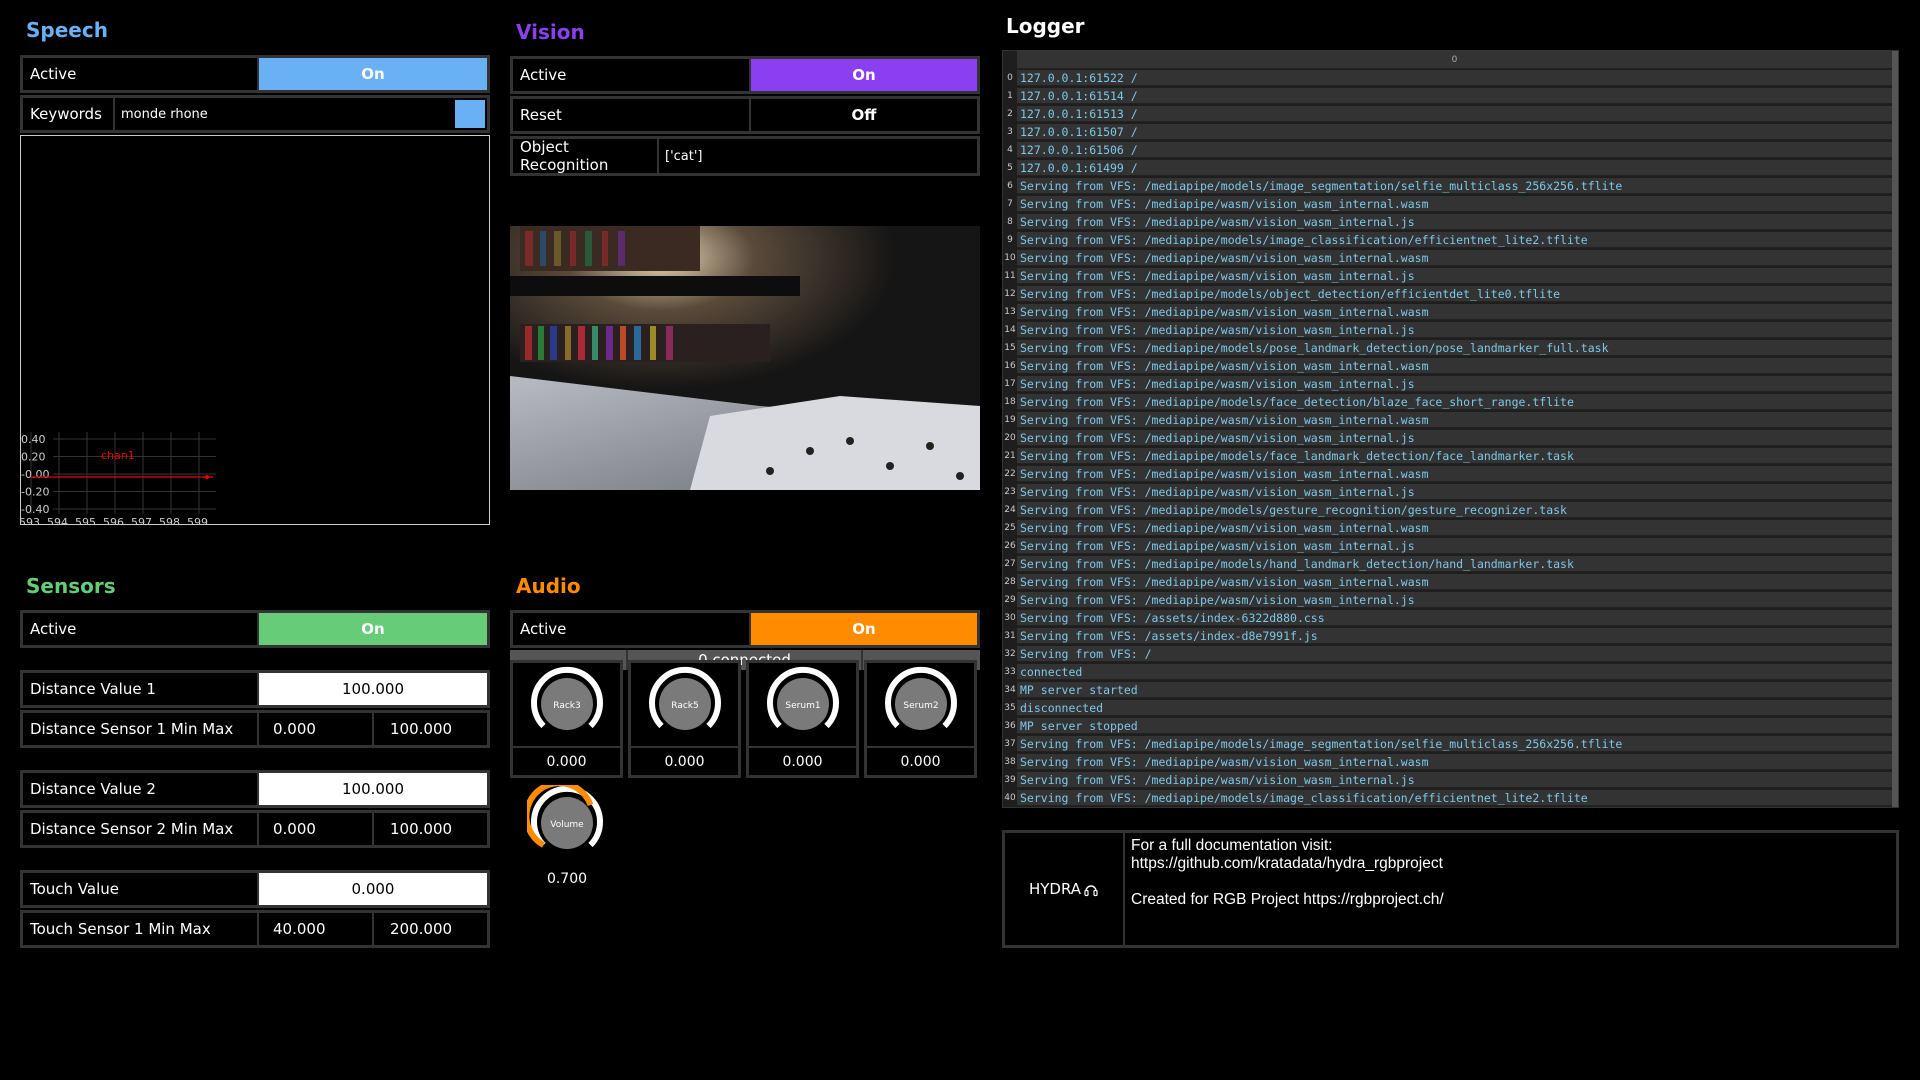  I want to click on speech-active-row: Active On, so click(255, 74).